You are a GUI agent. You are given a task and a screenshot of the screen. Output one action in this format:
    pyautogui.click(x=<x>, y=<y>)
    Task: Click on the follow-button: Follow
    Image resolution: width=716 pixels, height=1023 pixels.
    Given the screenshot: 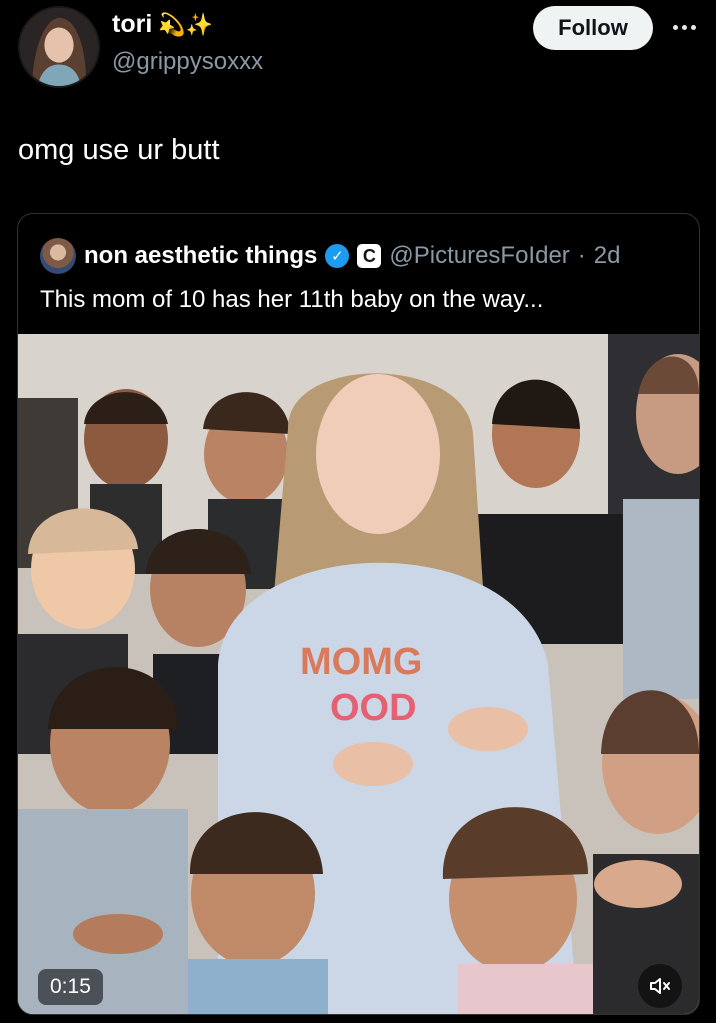 What is the action you would take?
    pyautogui.click(x=593, y=28)
    